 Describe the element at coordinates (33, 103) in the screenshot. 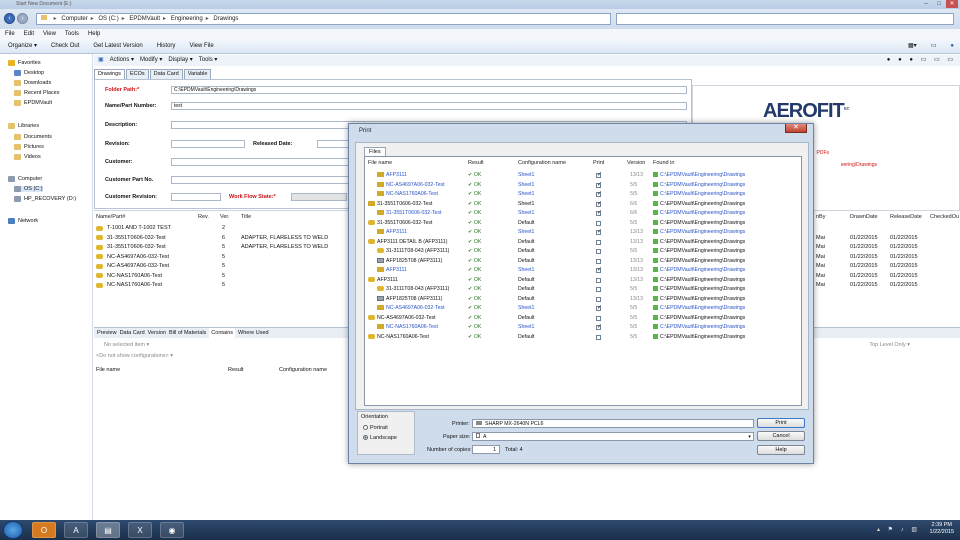

I see `nav-epdmvault: EPDMVault` at that location.